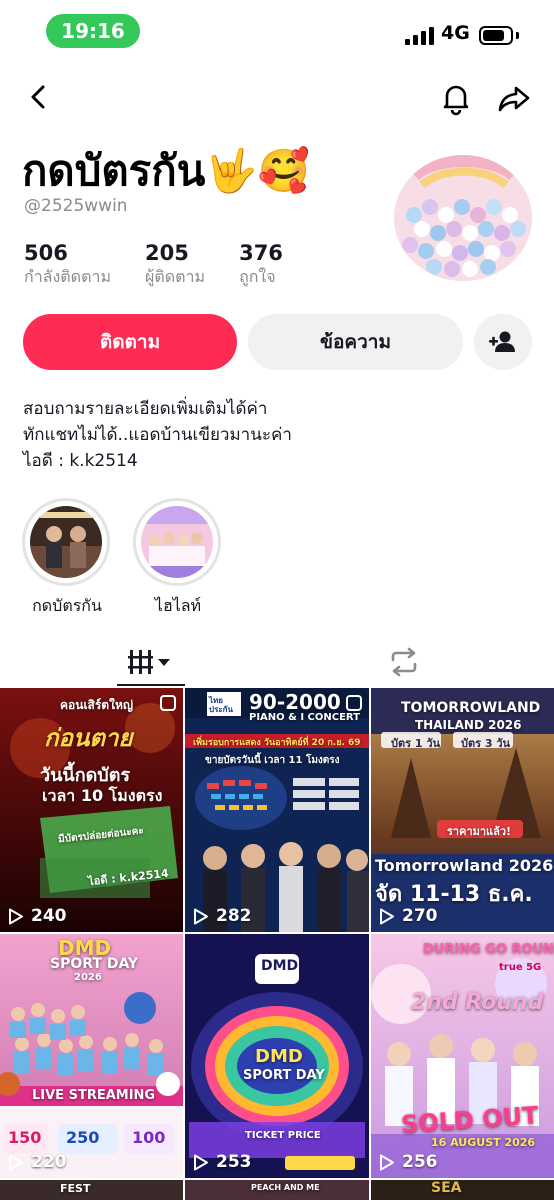 This screenshot has height=1200, width=554. I want to click on post-caption: true 5G, so click(520, 967).